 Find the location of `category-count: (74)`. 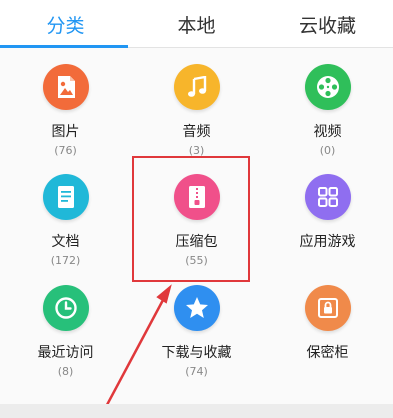

category-count: (74) is located at coordinates (196, 371).